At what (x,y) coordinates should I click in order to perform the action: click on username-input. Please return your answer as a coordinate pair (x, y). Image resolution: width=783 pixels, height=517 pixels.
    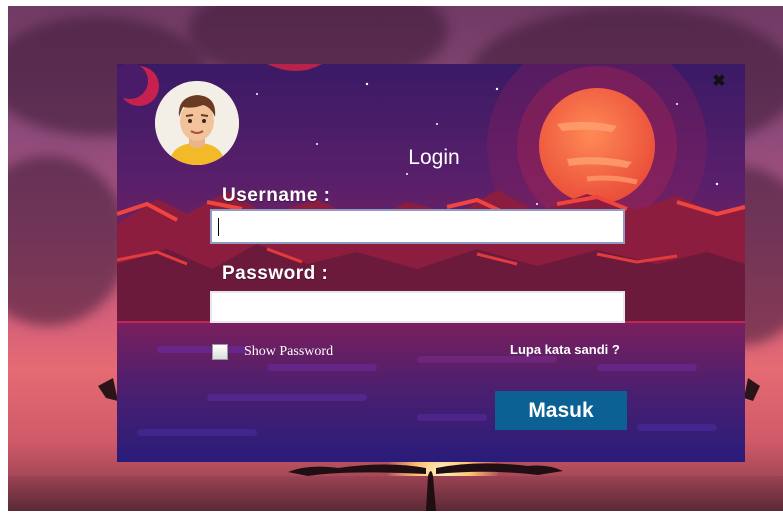
    Looking at the image, I should click on (417, 226).